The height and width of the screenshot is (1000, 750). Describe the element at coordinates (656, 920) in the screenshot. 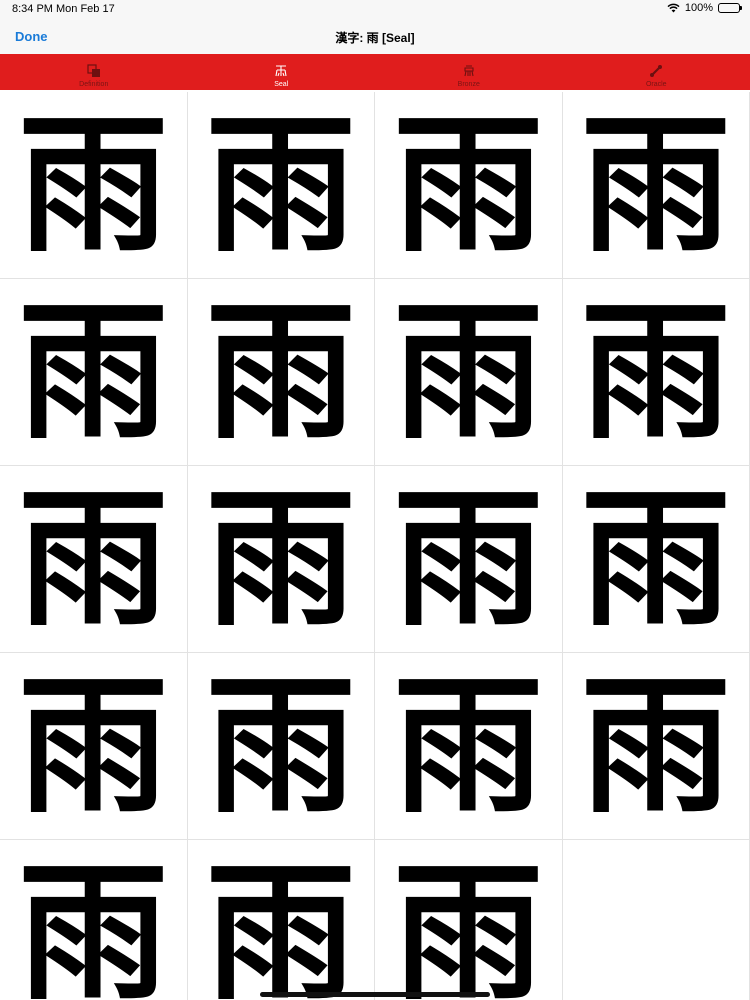

I see `empty-tile` at that location.